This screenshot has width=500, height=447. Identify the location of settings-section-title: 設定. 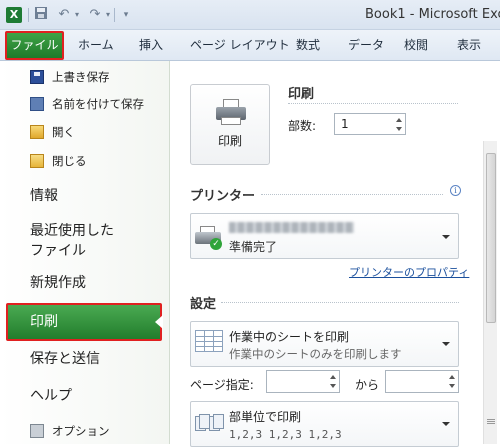
(203, 304).